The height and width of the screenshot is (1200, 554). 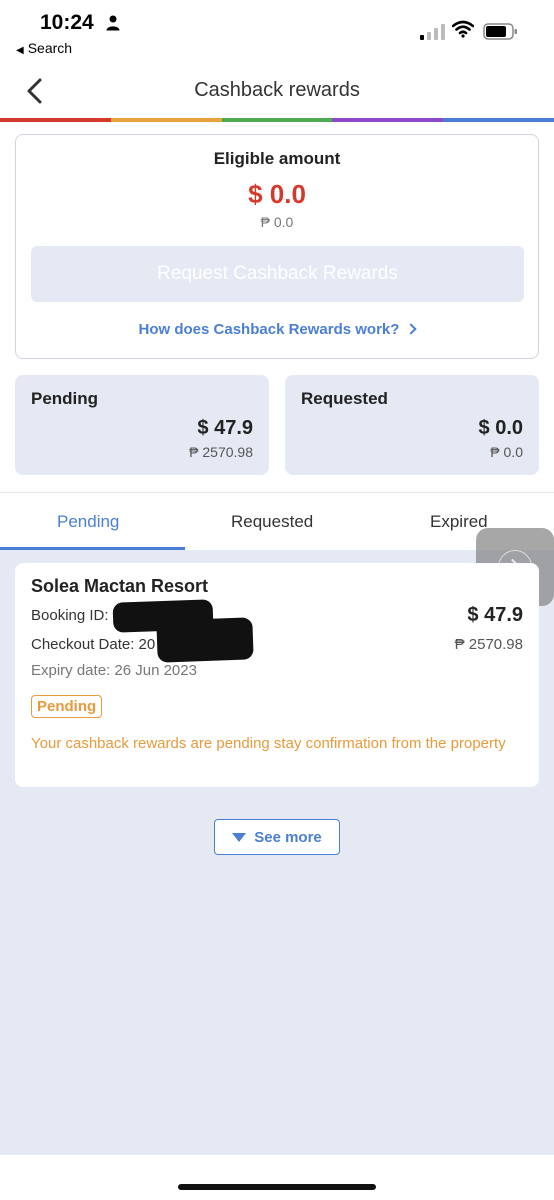 I want to click on status-bar: 10:24 ◀ Search, so click(x=277, y=33).